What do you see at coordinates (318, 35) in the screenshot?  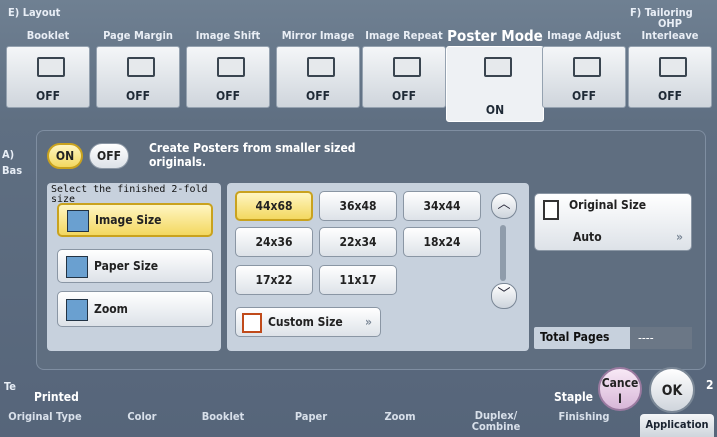 I see `function-label: Mirror Image` at bounding box center [318, 35].